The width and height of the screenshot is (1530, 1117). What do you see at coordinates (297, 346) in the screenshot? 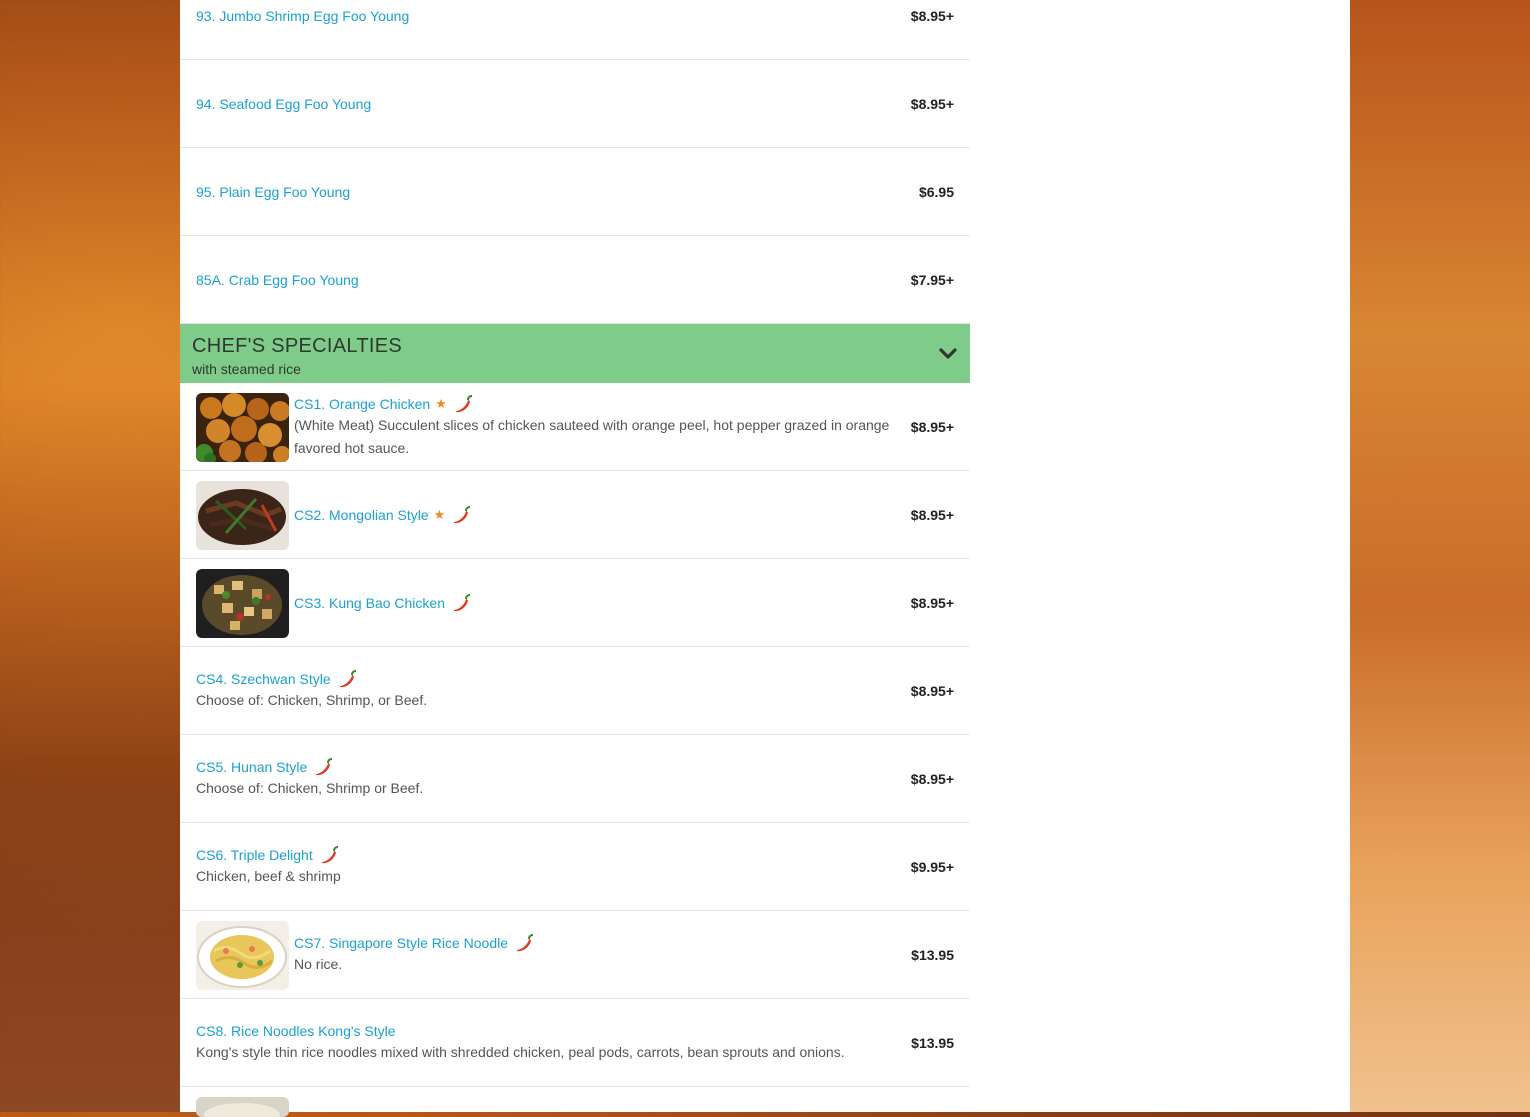
I see `section-title: CHEF'S SPECIALTIES` at bounding box center [297, 346].